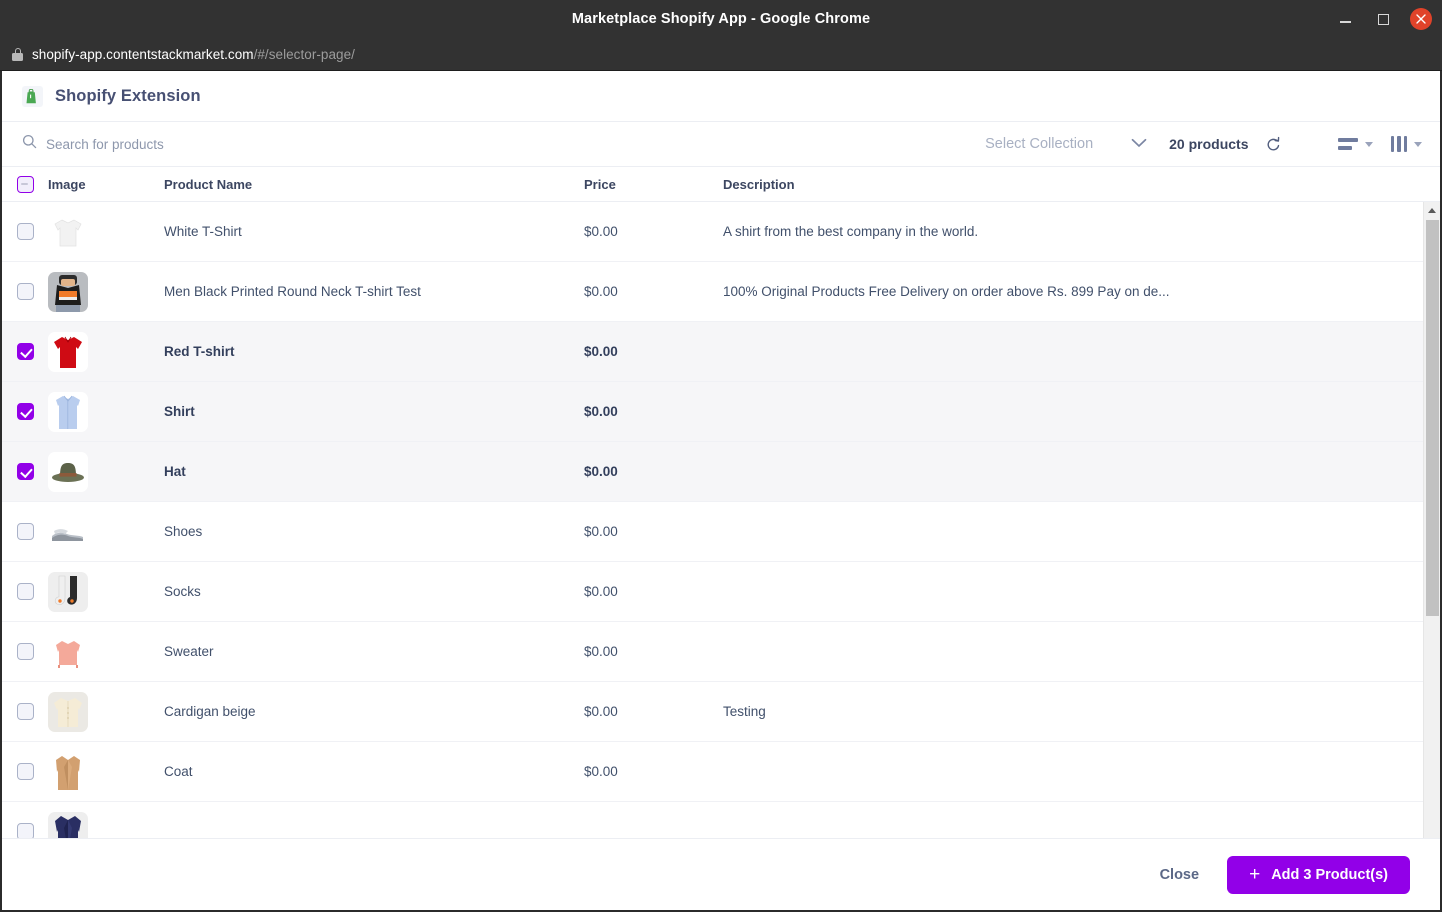 The height and width of the screenshot is (912, 1442). What do you see at coordinates (712, 472) in the screenshot?
I see `table-row: Hat $0.00` at bounding box center [712, 472].